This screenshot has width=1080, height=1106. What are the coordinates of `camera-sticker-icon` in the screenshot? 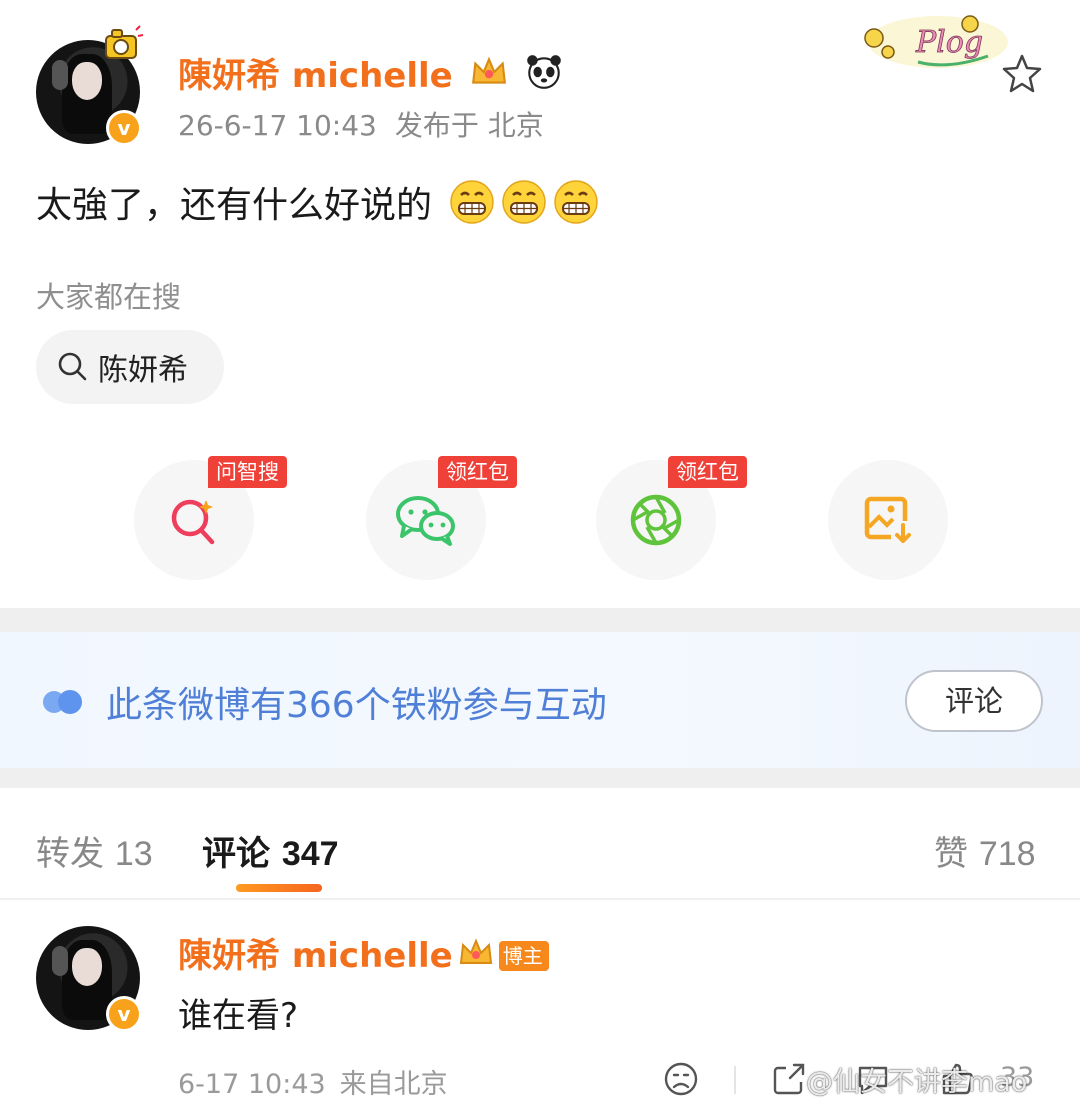 It's located at (124, 42).